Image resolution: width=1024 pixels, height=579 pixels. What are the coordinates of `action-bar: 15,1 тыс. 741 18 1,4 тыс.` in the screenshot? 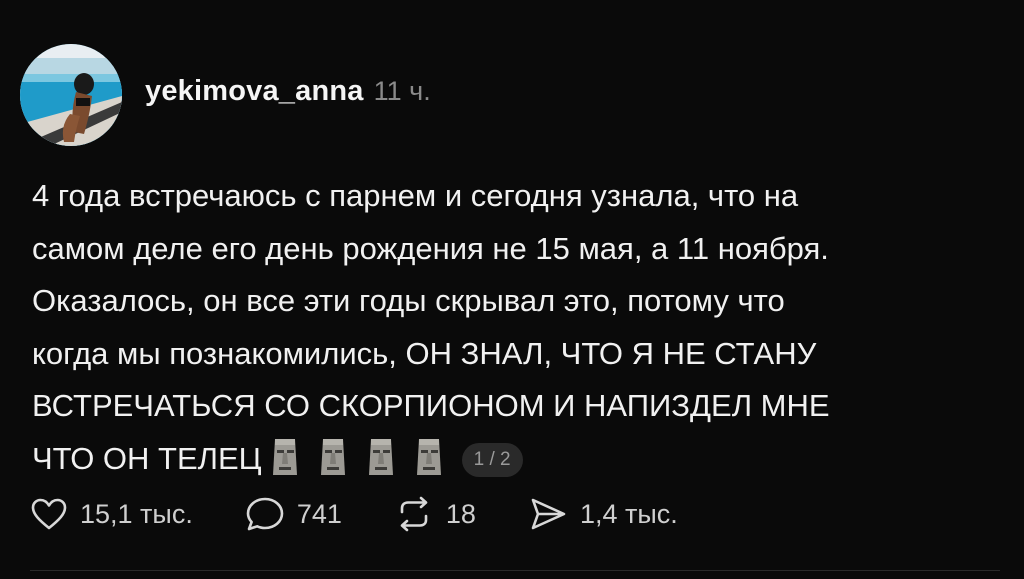 It's located at (380, 514).